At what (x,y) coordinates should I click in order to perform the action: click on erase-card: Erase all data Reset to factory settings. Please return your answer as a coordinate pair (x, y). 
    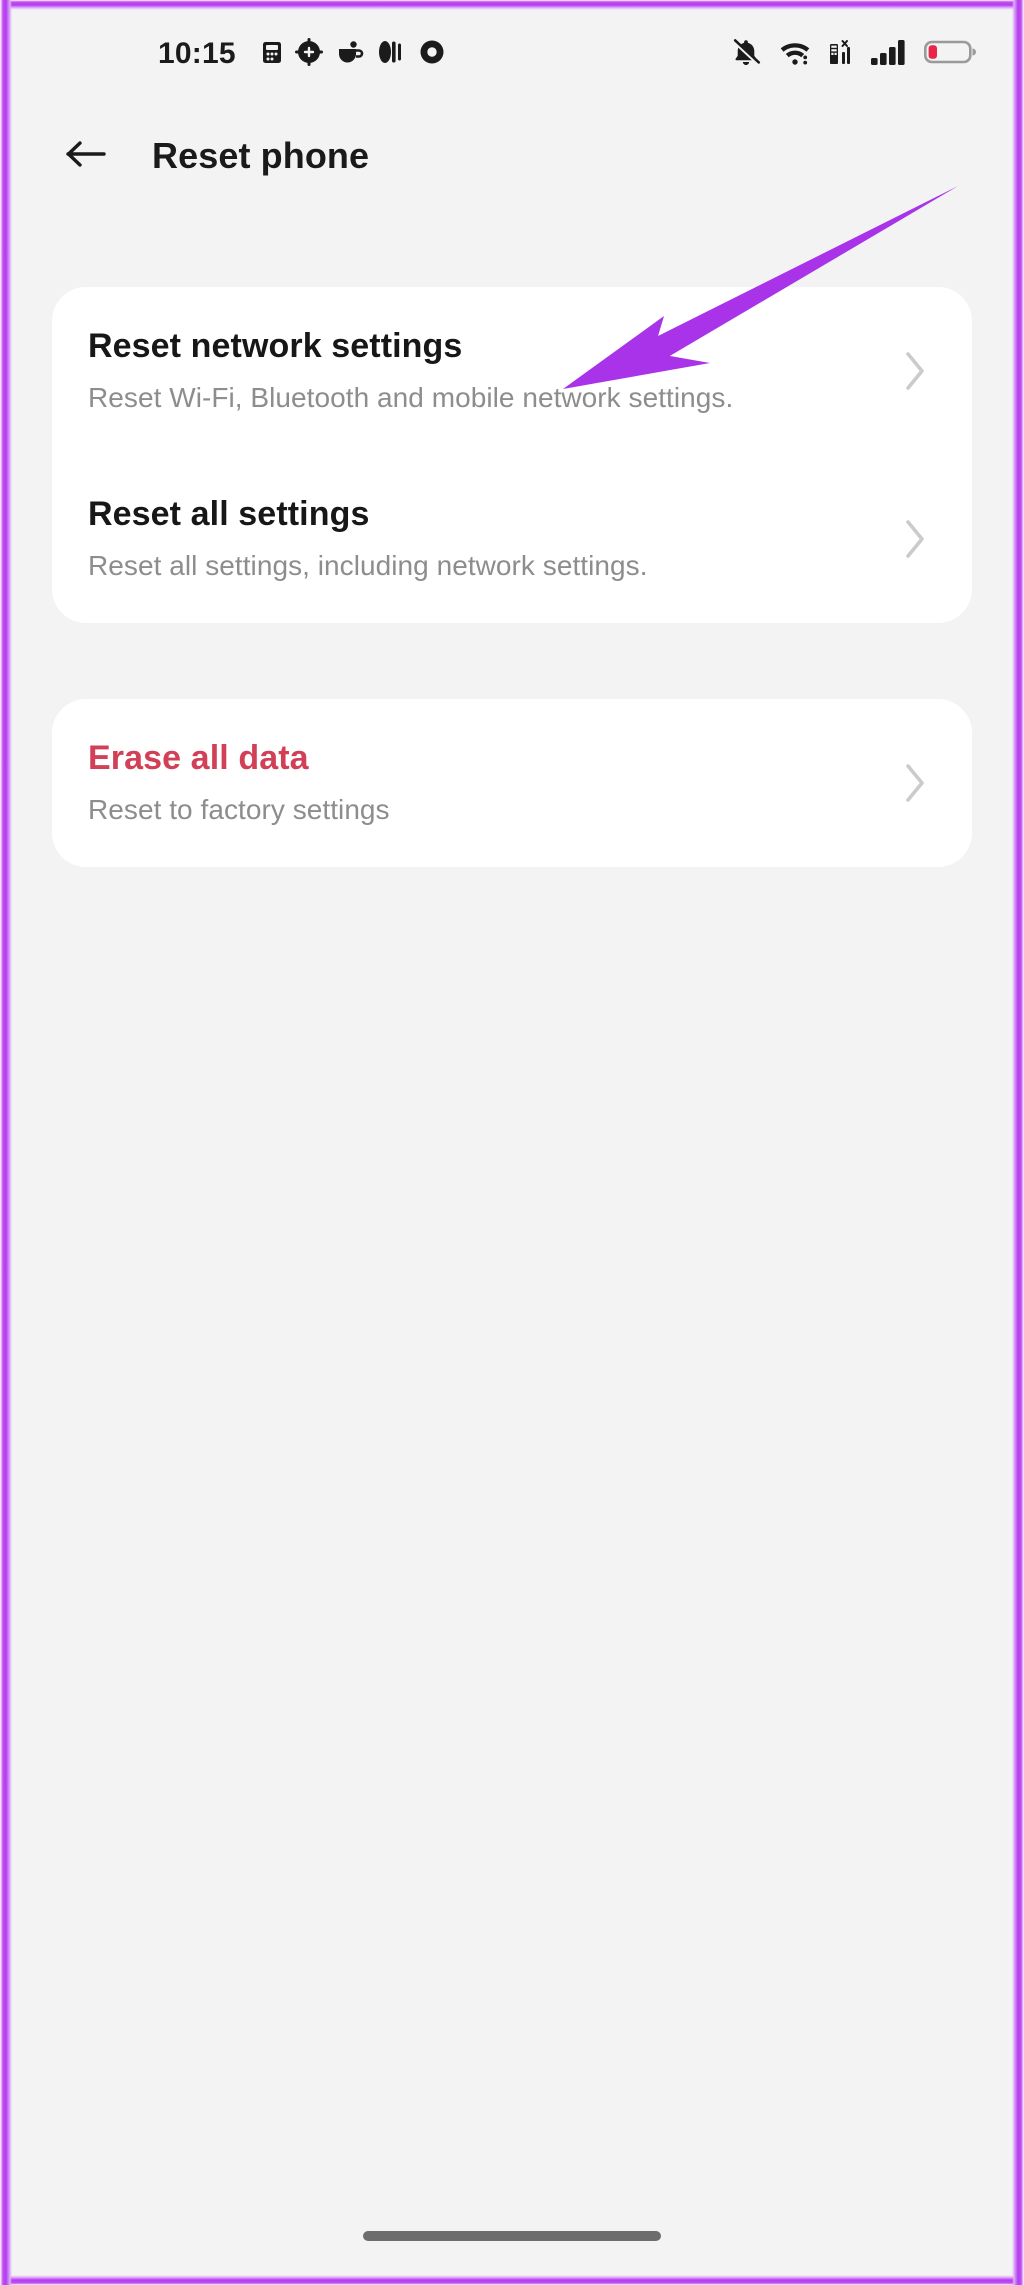
    Looking at the image, I should click on (512, 783).